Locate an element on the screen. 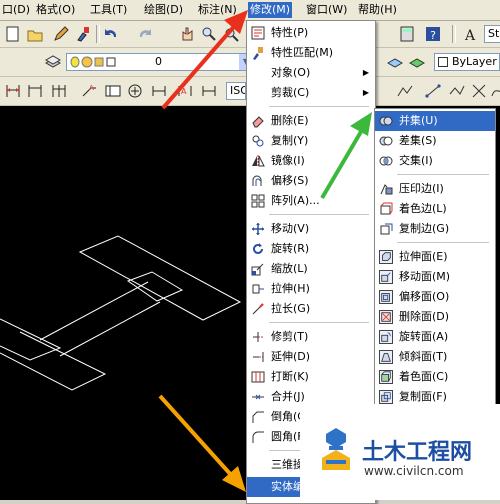 Image resolution: width=500 pixels, height=504 pixels. orange-arrow is located at coordinates (202, 443).